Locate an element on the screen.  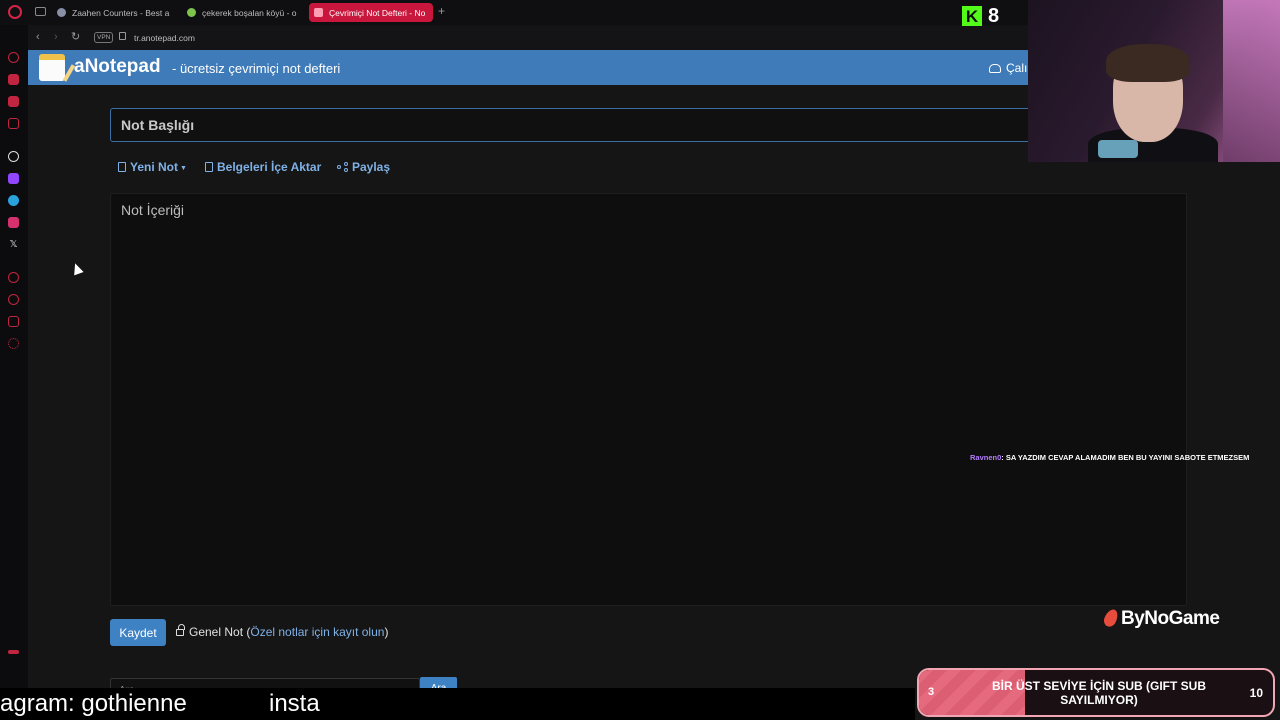
address-bar: ‹ › ↻ VPN tr.anotepad.com is located at coordinates (528, 38).